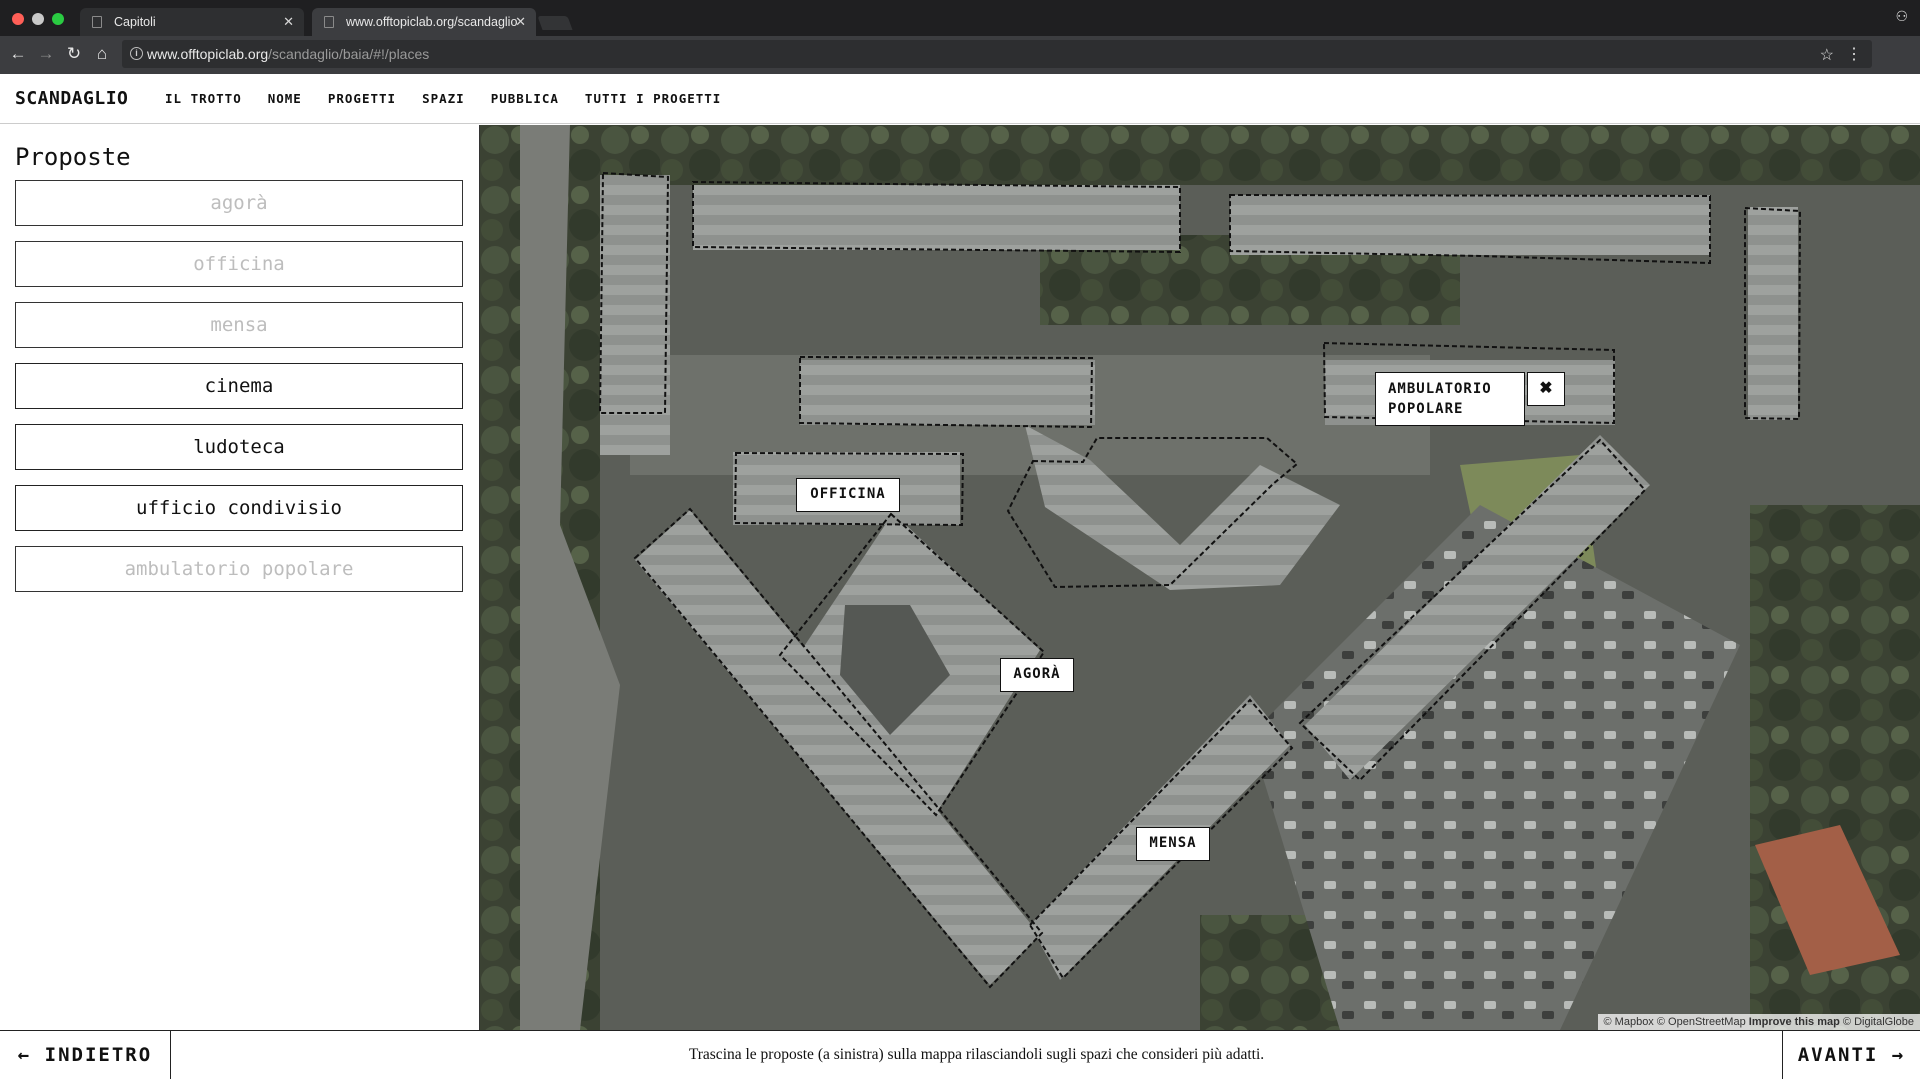 The width and height of the screenshot is (1920, 1080). What do you see at coordinates (362, 98) in the screenshot?
I see `menu-item-progetti: PROGETTI` at bounding box center [362, 98].